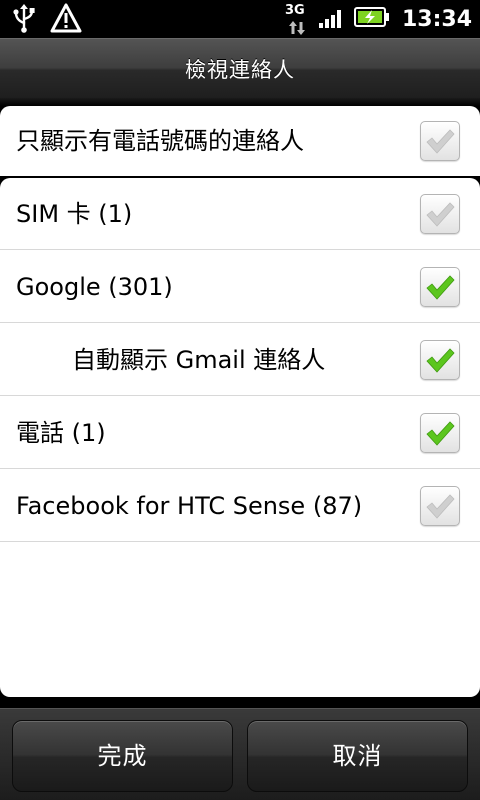  Describe the element at coordinates (240, 214) in the screenshot. I see `account-row-sim: SIM 卡 (1)` at that location.